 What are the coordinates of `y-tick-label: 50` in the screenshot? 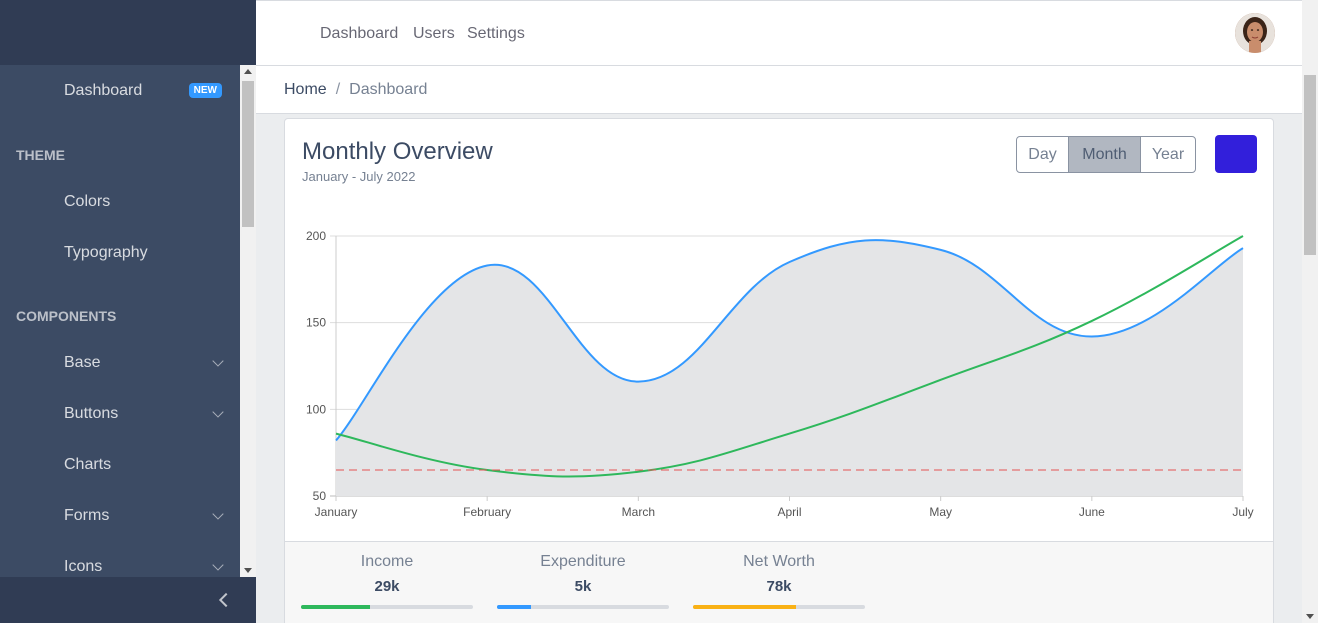 It's located at (320, 496).